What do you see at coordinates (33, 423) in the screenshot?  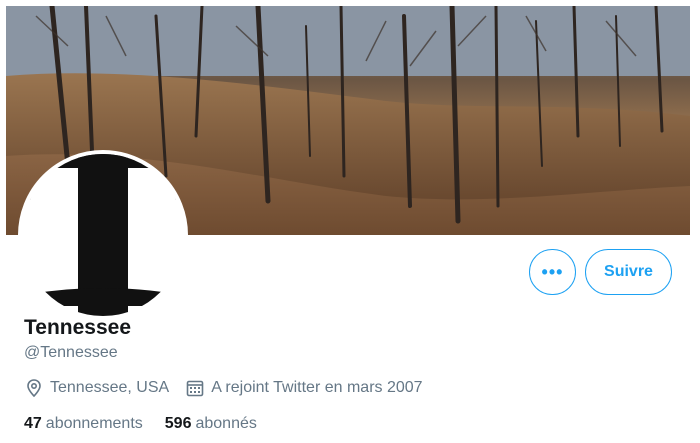 I see `following-count: 47` at bounding box center [33, 423].